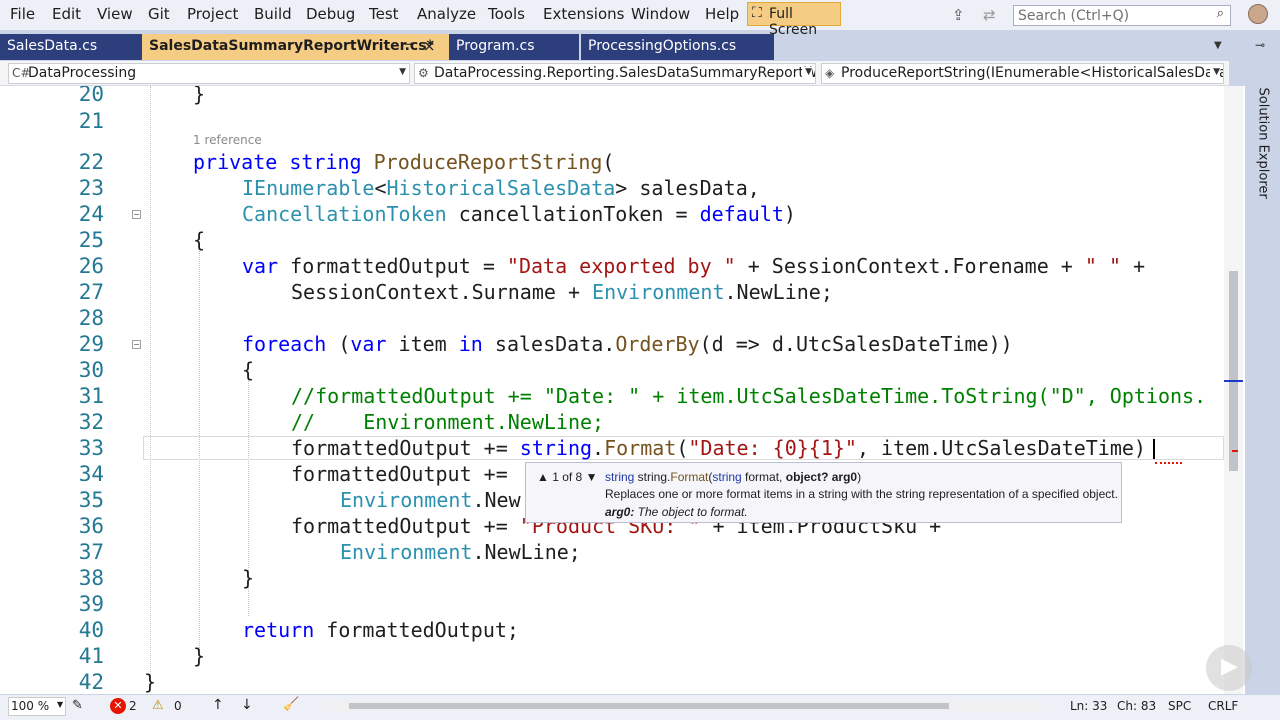 The image size is (1280, 720). What do you see at coordinates (247, 705) in the screenshot?
I see `arrow-down-icon: ↓` at bounding box center [247, 705].